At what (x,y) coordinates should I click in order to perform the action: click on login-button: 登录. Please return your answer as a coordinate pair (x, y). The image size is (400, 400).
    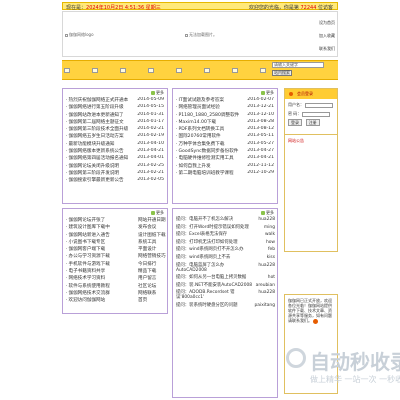
    Looking at the image, I should click on (295, 122).